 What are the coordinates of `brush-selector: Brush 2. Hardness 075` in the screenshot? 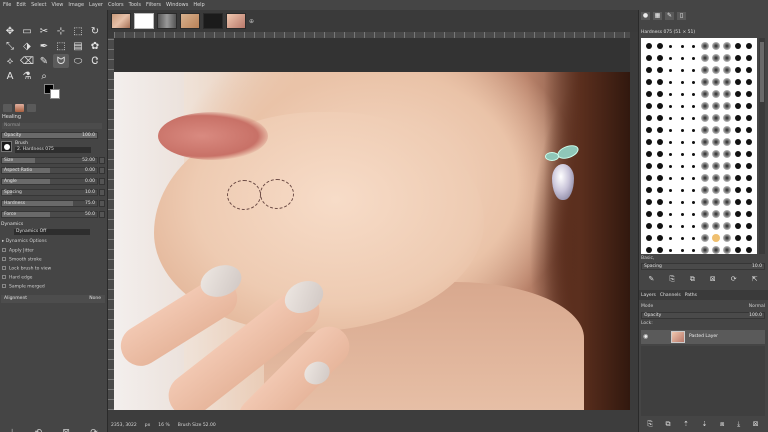 It's located at (46, 147).